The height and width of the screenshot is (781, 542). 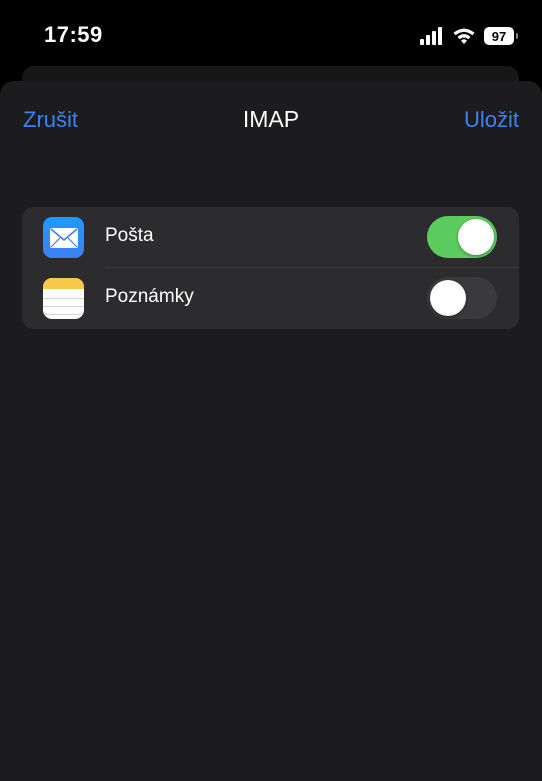 I want to click on status-time: 17:59, so click(x=73, y=34).